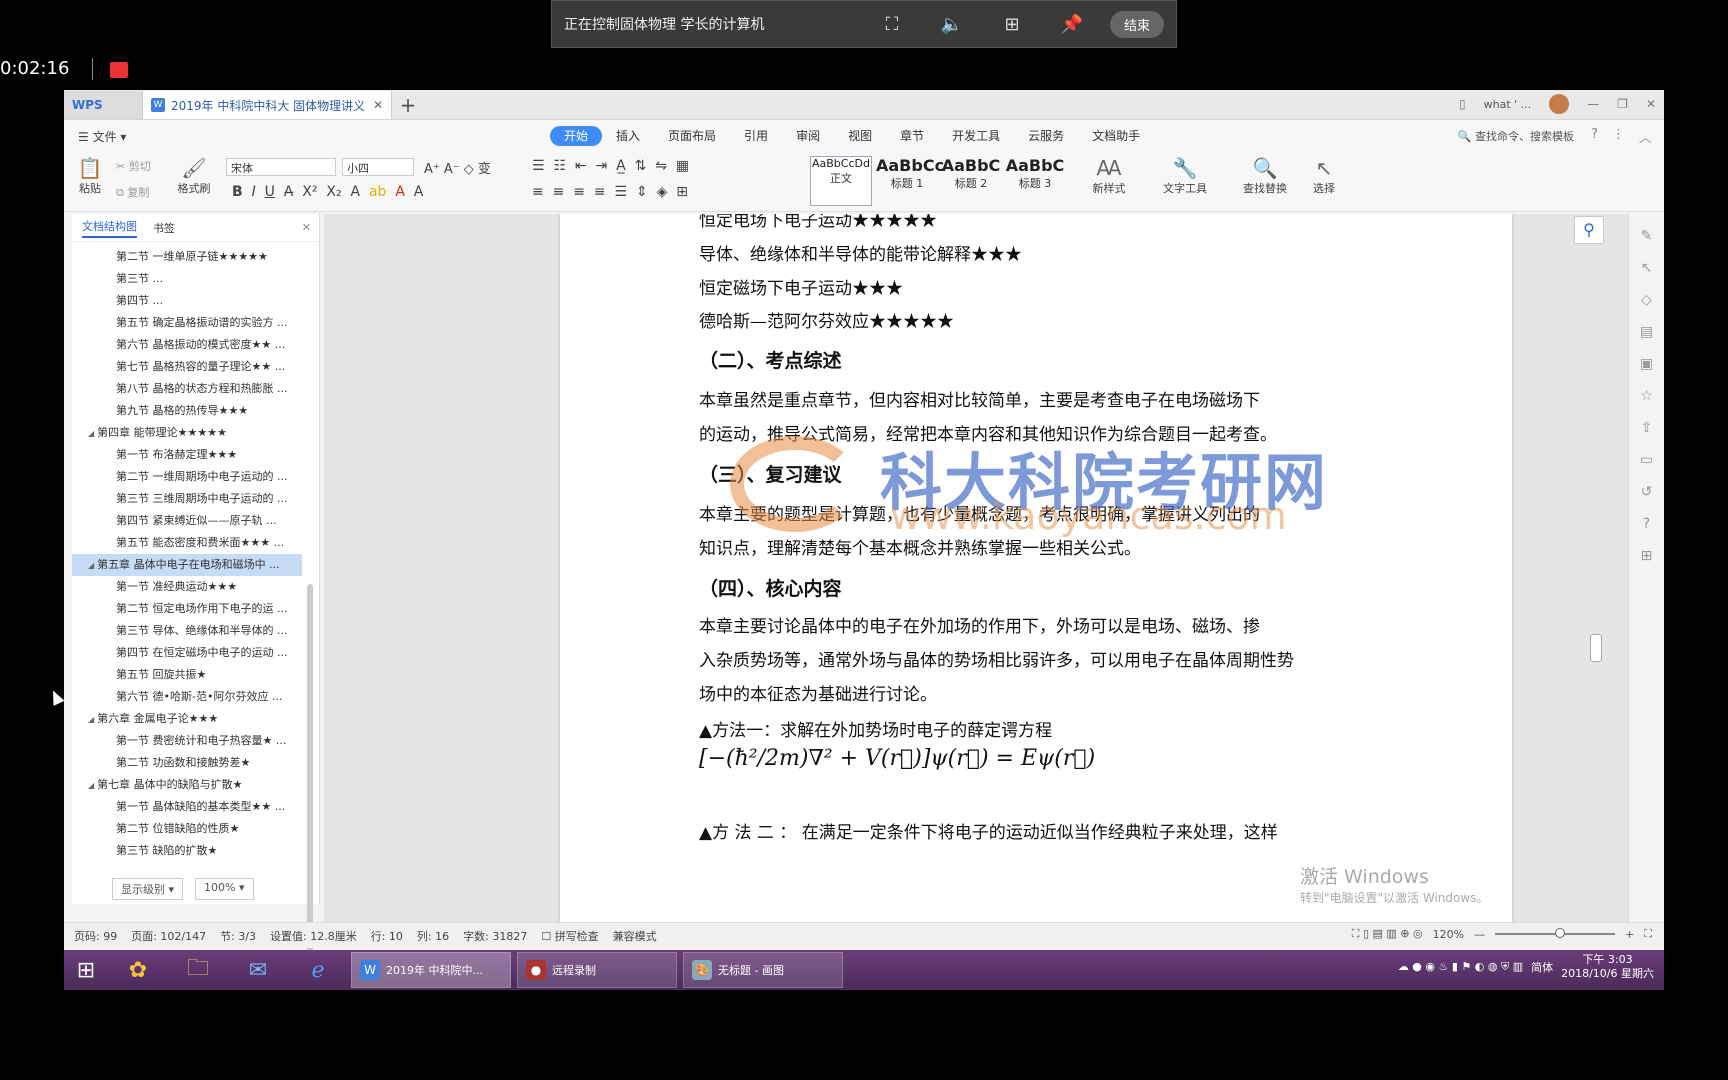  What do you see at coordinates (1109, 176) in the screenshot?
I see `new-style-button: Ꜳ 新样式` at bounding box center [1109, 176].